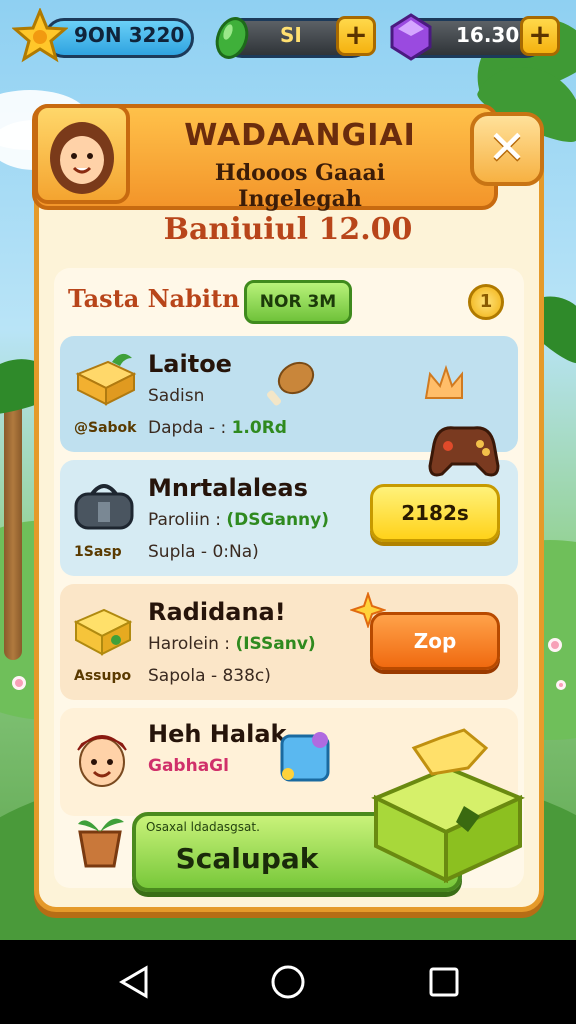  What do you see at coordinates (154, 298) in the screenshot?
I see `section-title: Tasta Nabitn` at bounding box center [154, 298].